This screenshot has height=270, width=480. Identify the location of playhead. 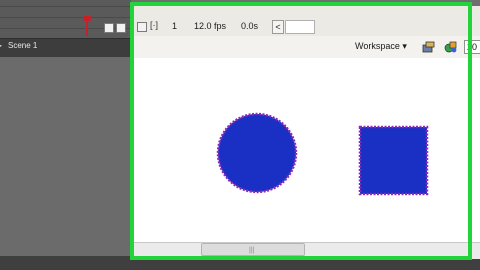
(87, 27).